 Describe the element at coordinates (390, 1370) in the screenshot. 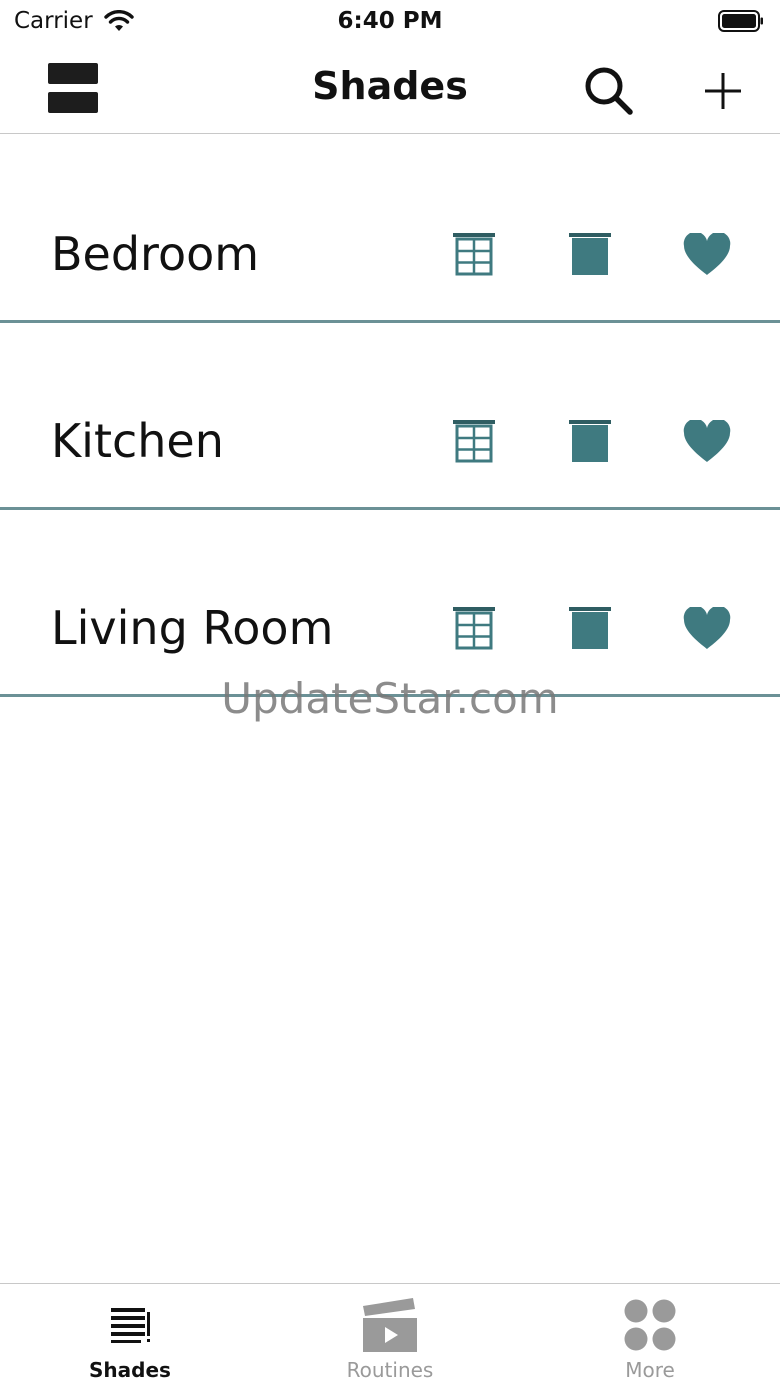

I see `tab-label: Routines` at that location.